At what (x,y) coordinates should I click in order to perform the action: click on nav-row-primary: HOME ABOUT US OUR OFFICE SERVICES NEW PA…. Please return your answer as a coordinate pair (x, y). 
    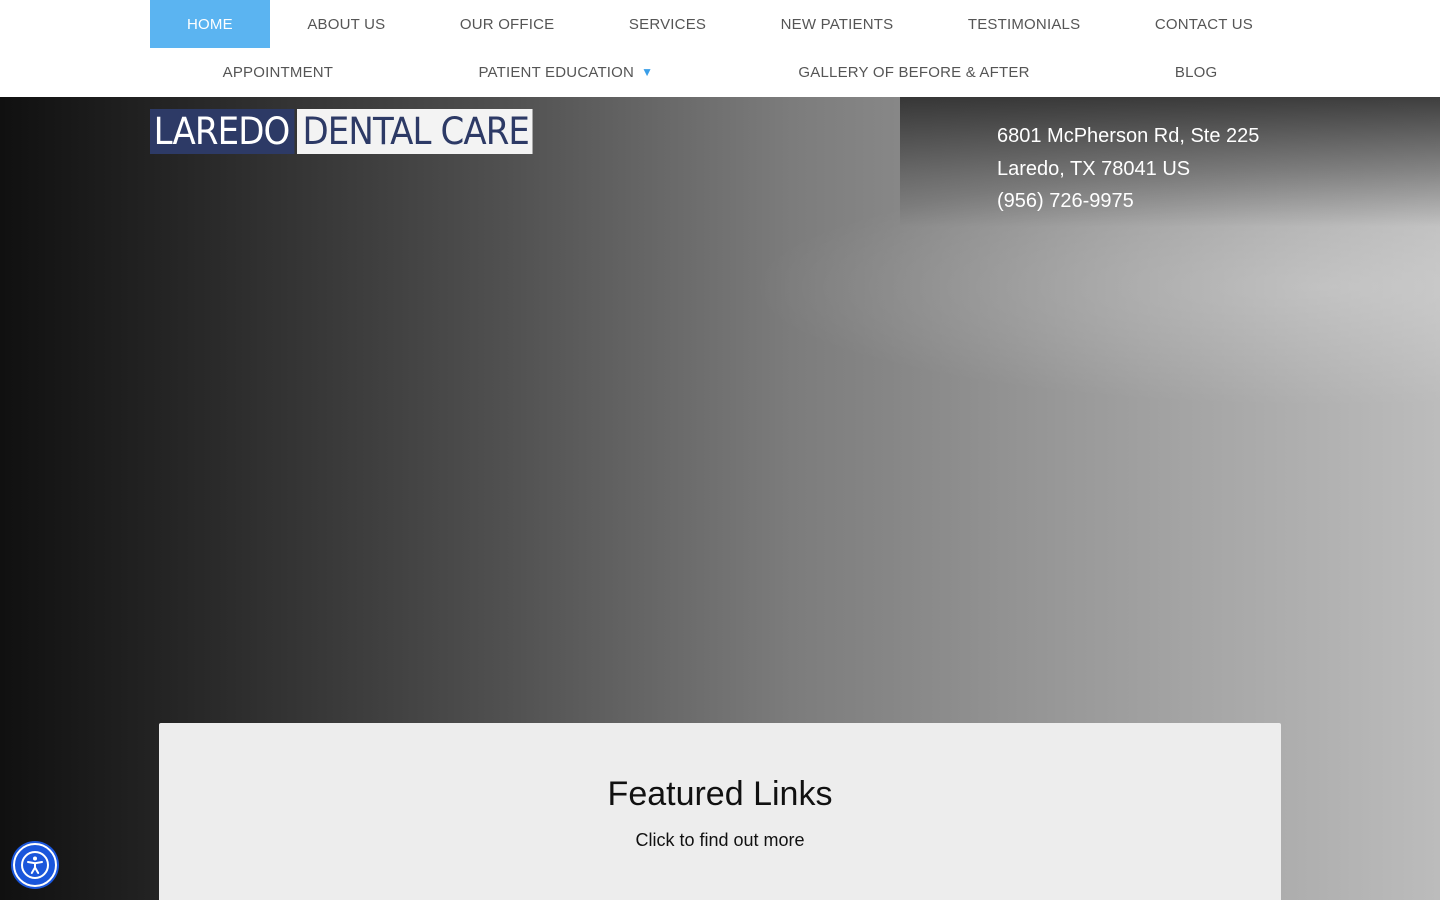
    Looking at the image, I should click on (720, 24).